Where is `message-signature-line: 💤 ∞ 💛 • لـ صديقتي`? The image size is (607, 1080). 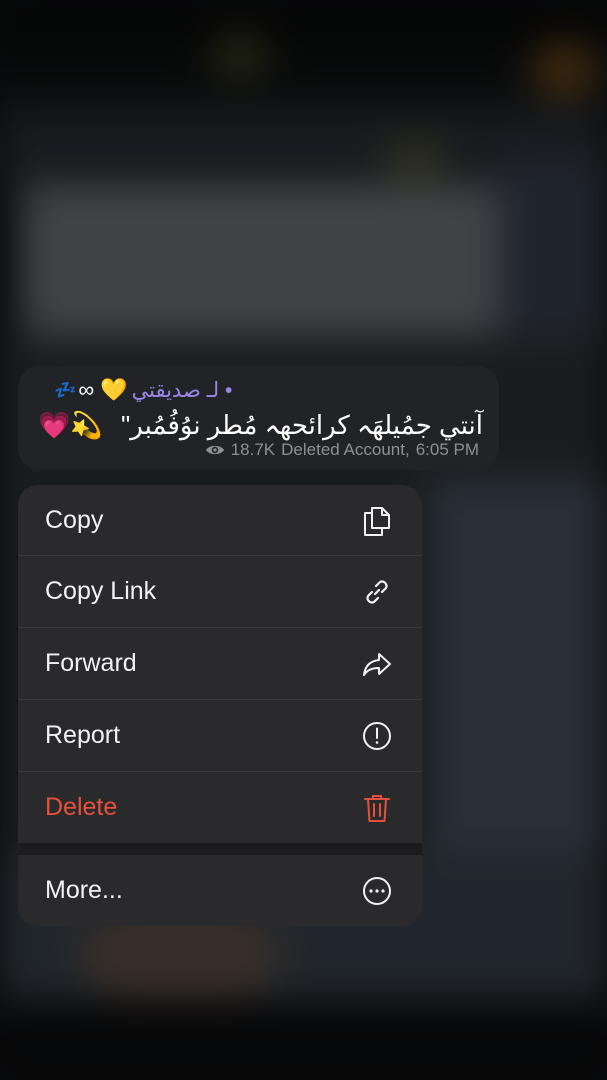 message-signature-line: 💤 ∞ 💛 • لـ صديقتي is located at coordinates (143, 390).